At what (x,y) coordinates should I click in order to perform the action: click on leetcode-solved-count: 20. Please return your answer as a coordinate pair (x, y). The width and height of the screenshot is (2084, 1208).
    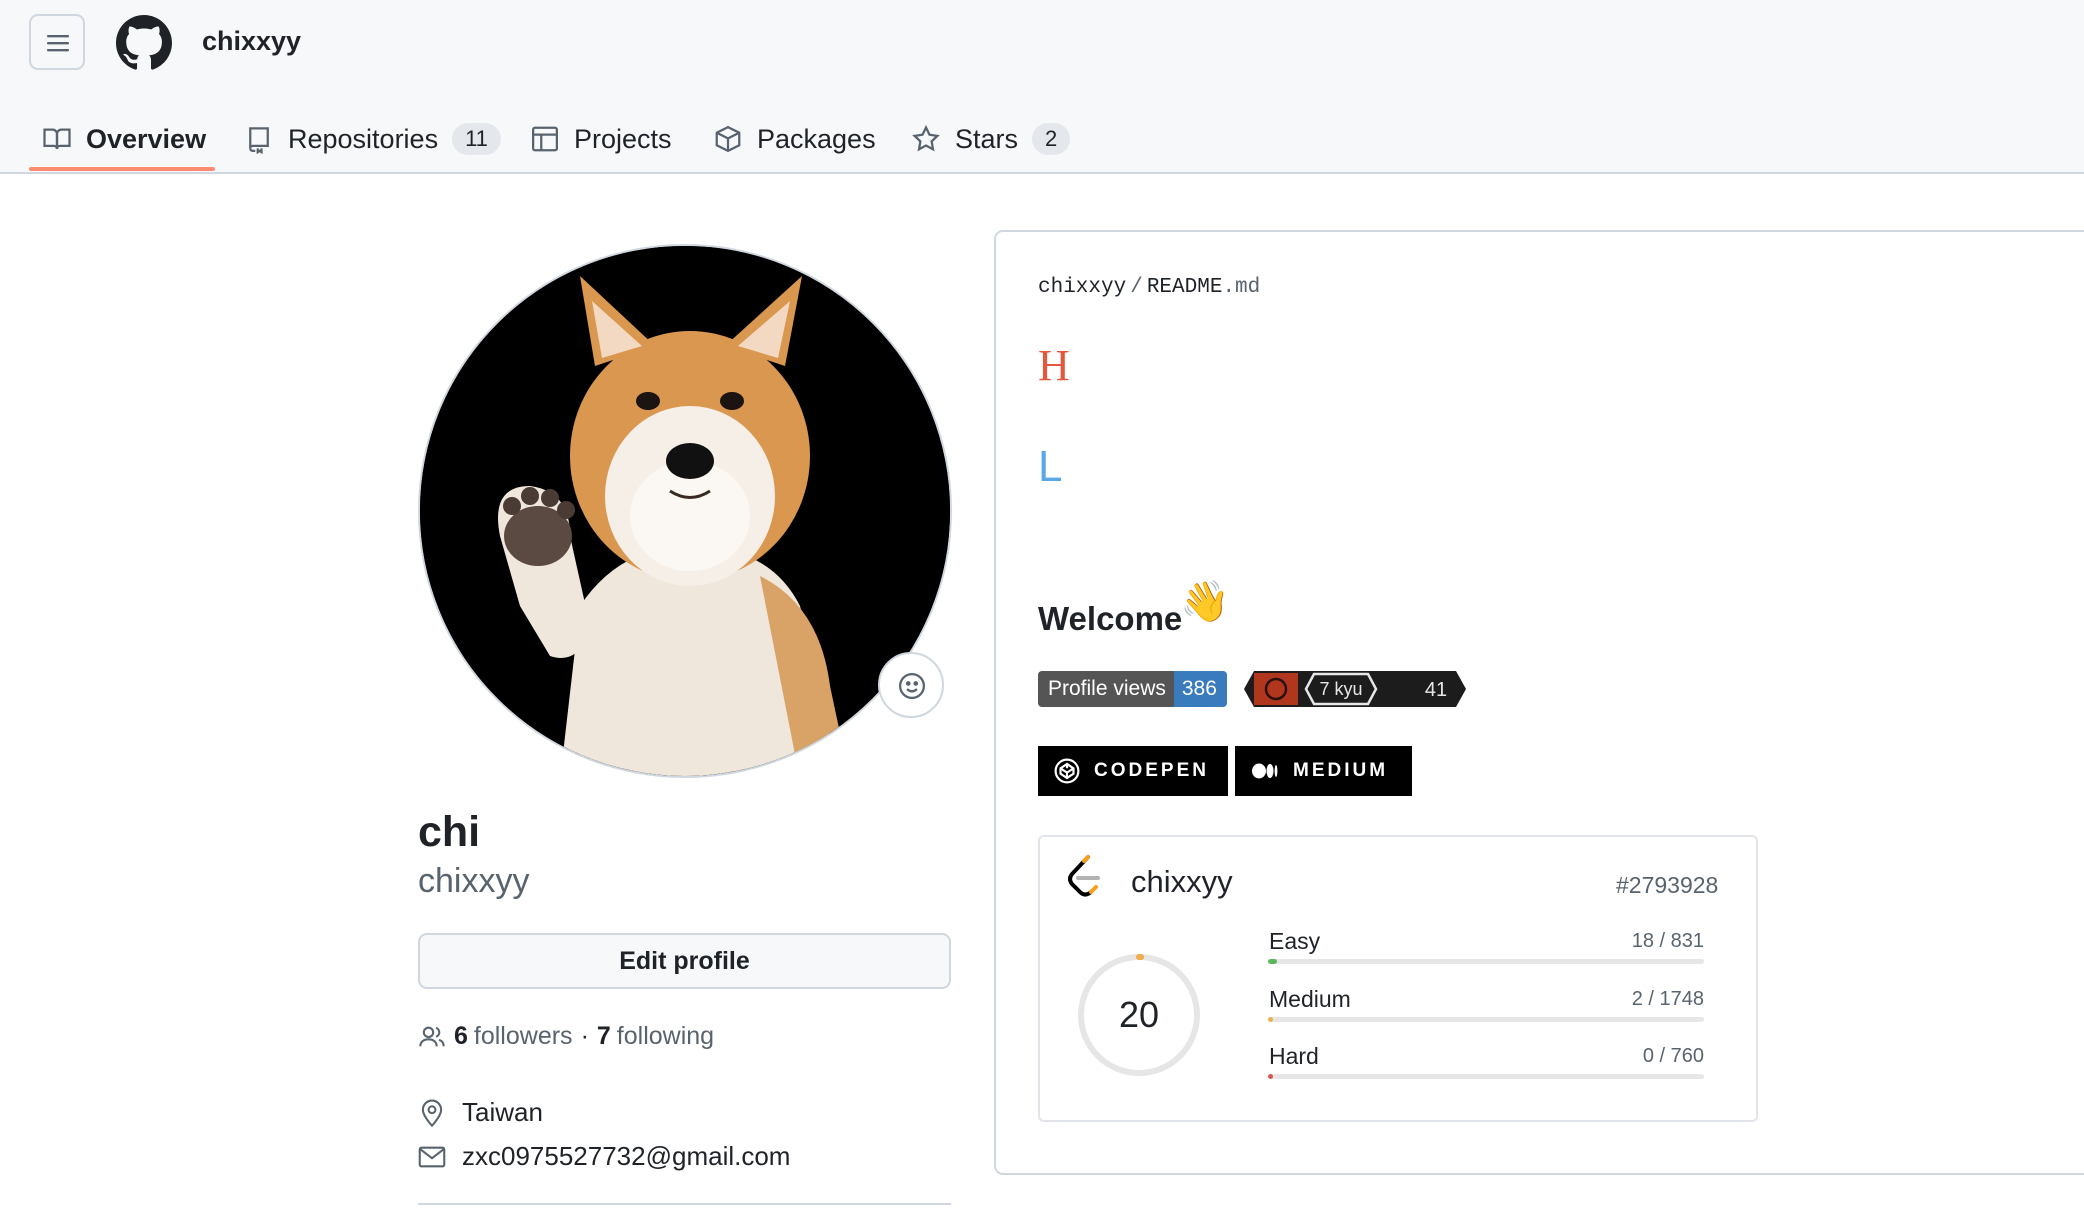
    Looking at the image, I should click on (1139, 1014).